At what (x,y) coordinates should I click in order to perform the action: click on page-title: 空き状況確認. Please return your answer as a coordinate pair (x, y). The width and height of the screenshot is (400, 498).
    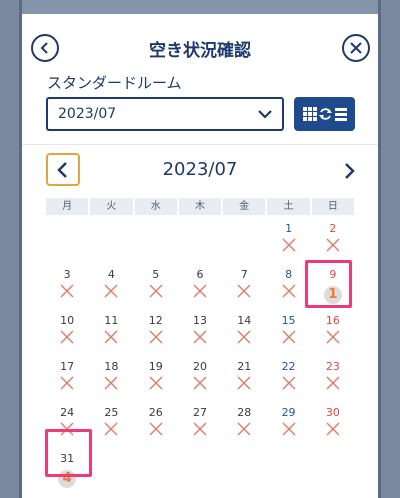
    Looking at the image, I should click on (200, 51).